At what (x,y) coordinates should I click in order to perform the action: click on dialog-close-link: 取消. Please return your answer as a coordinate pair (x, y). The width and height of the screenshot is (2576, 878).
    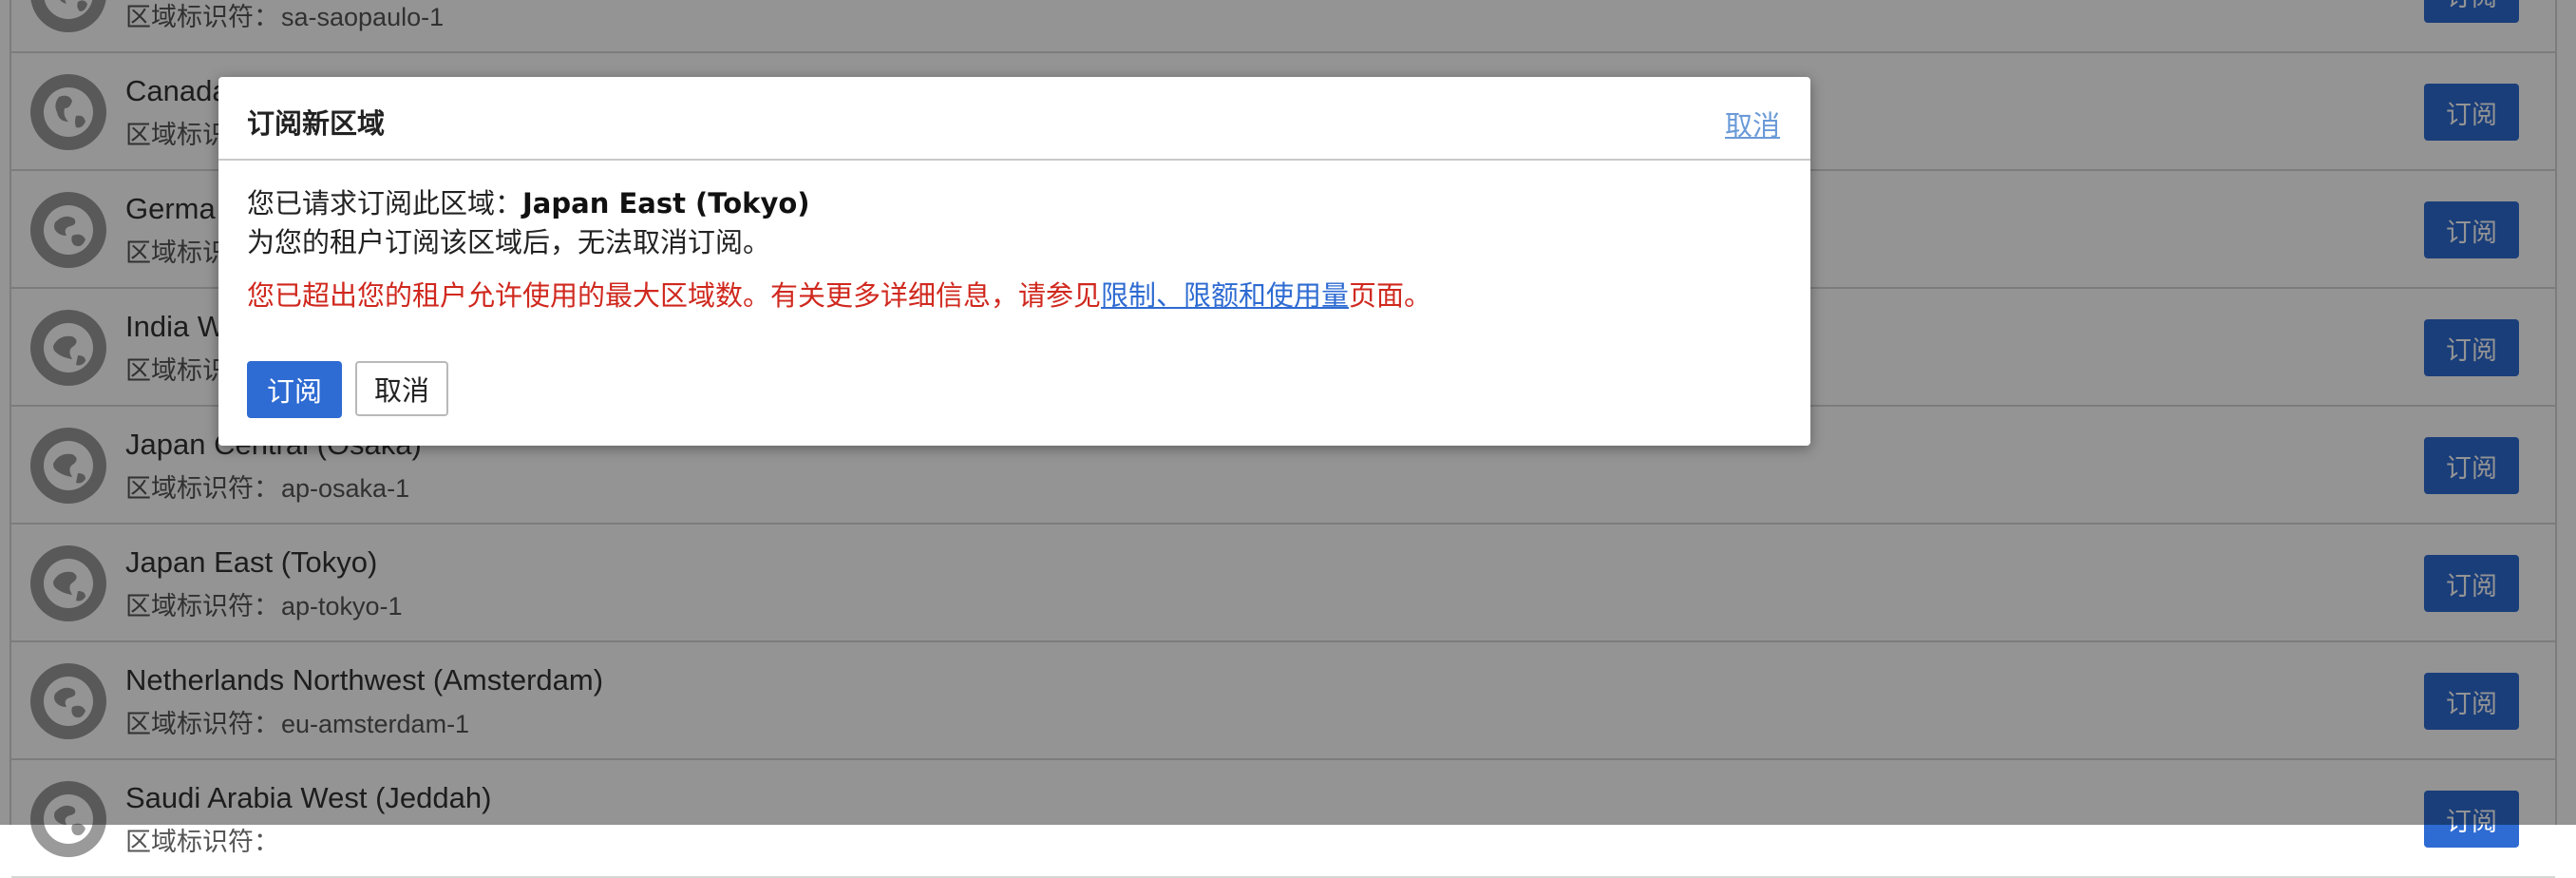
    Looking at the image, I should click on (1752, 123).